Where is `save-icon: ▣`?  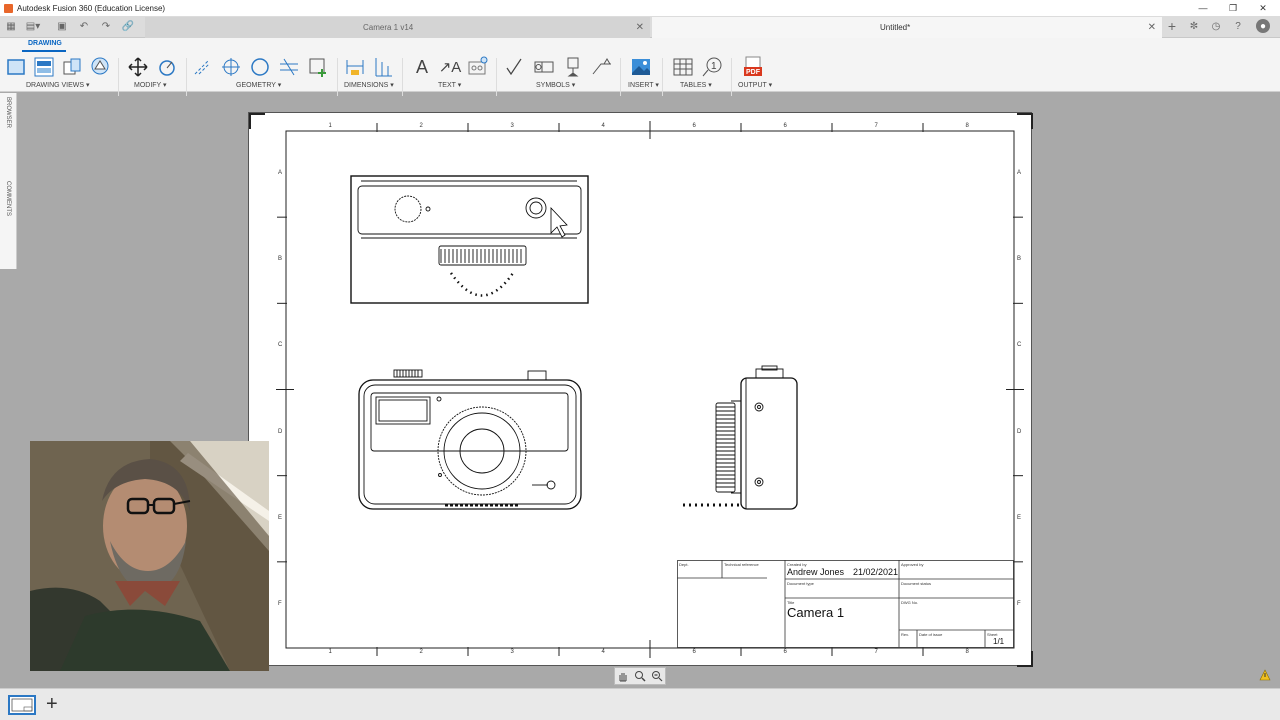 save-icon: ▣ is located at coordinates (62, 26).